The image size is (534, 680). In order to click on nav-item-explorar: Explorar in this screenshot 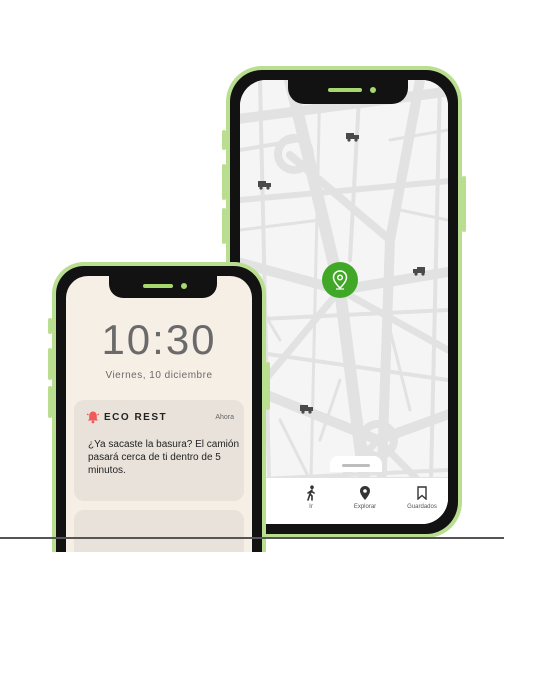, I will do `click(365, 497)`.